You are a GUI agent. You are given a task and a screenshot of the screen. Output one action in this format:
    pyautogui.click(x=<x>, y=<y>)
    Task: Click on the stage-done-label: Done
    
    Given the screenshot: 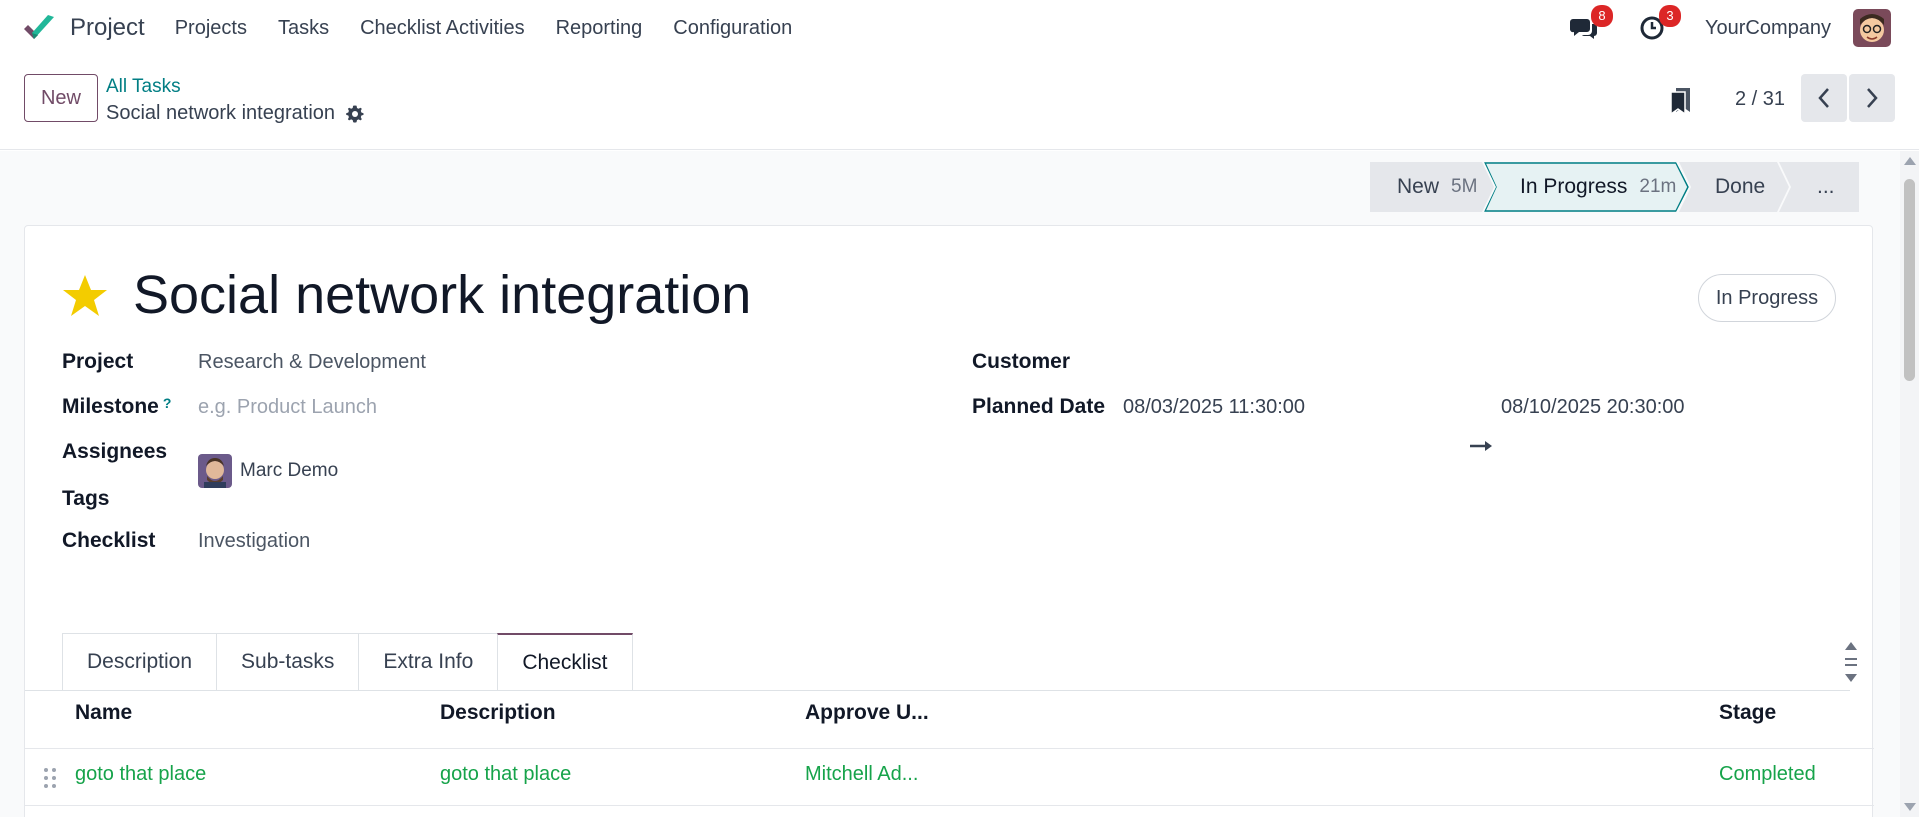 What is the action you would take?
    pyautogui.click(x=1740, y=186)
    